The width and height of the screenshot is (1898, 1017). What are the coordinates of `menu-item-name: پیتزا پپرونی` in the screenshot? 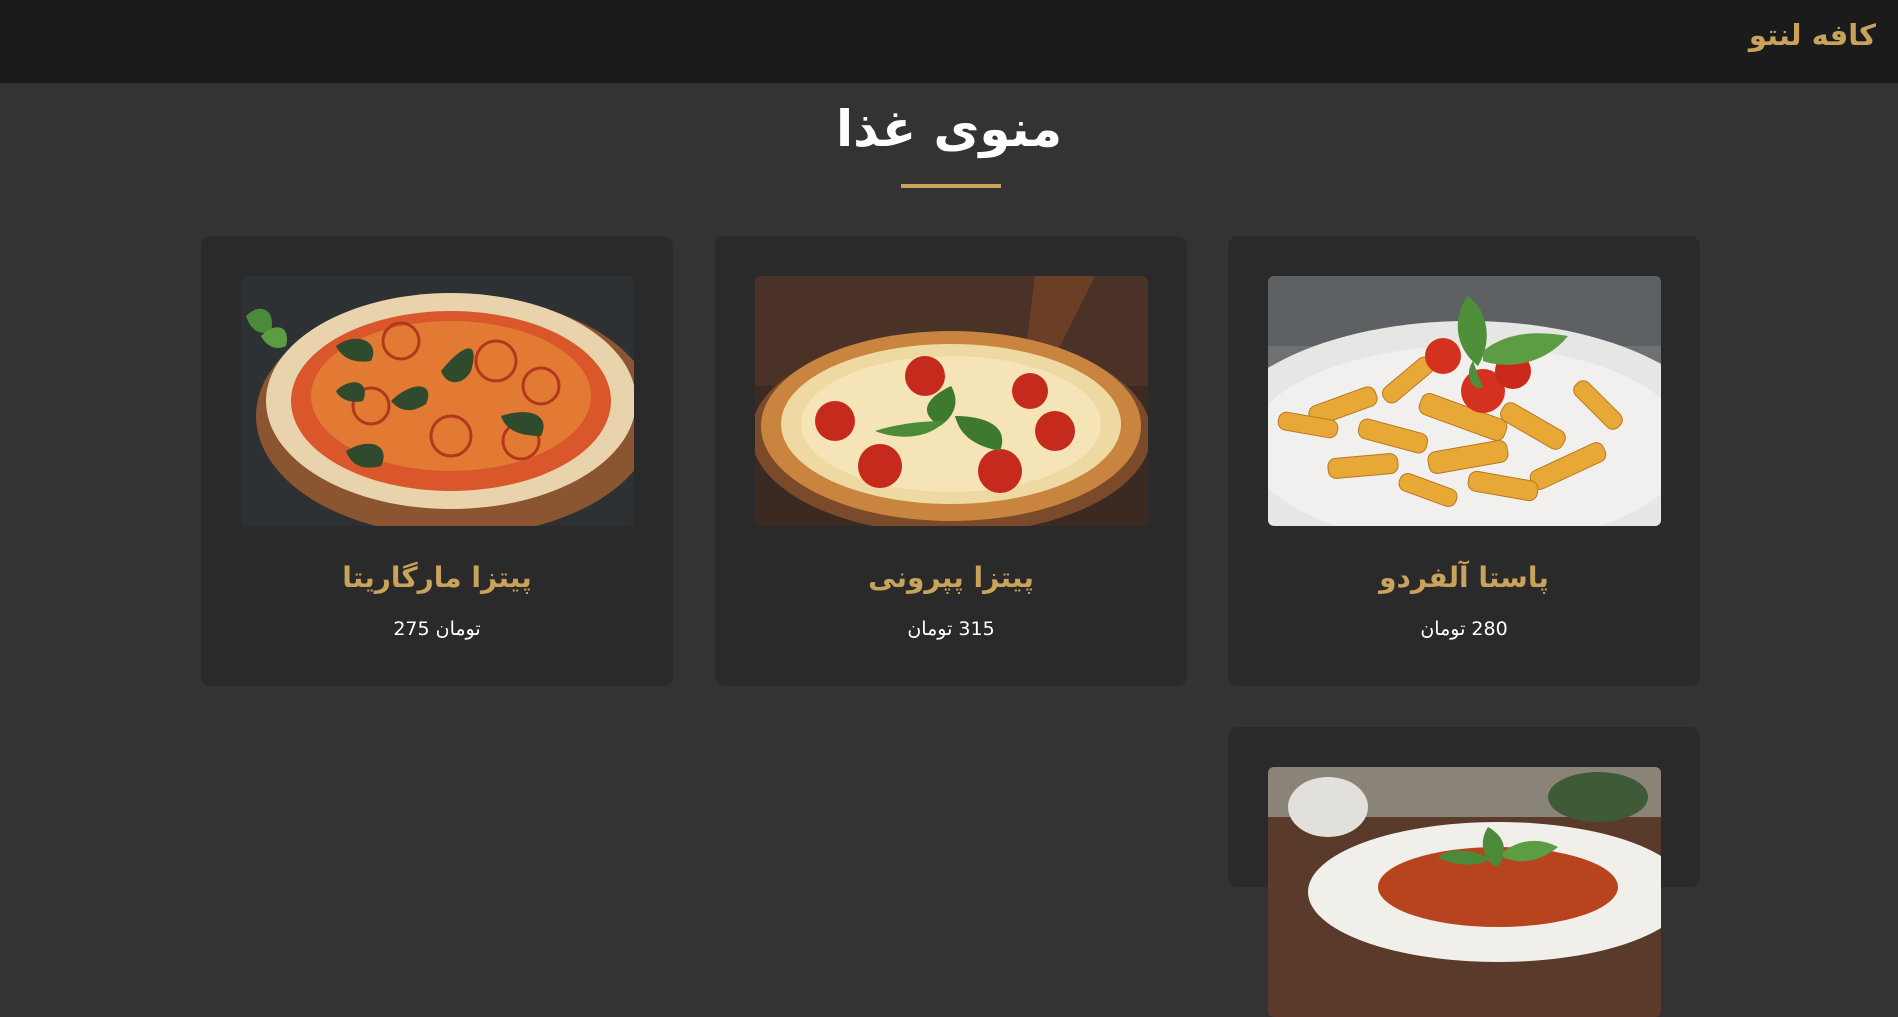 It's located at (951, 577).